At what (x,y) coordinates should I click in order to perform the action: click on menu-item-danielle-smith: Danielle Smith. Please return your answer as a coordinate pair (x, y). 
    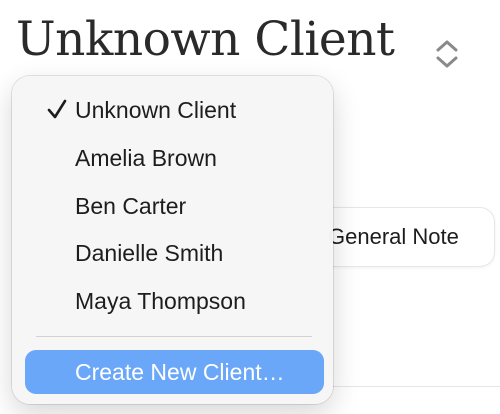
    Looking at the image, I should click on (174, 253).